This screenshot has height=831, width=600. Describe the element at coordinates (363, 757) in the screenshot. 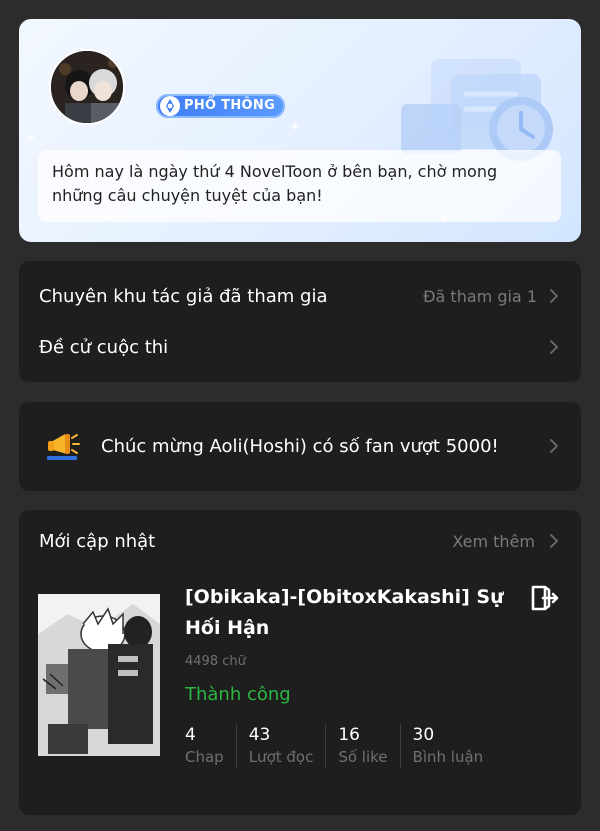

I see `stat-label: Số like` at that location.